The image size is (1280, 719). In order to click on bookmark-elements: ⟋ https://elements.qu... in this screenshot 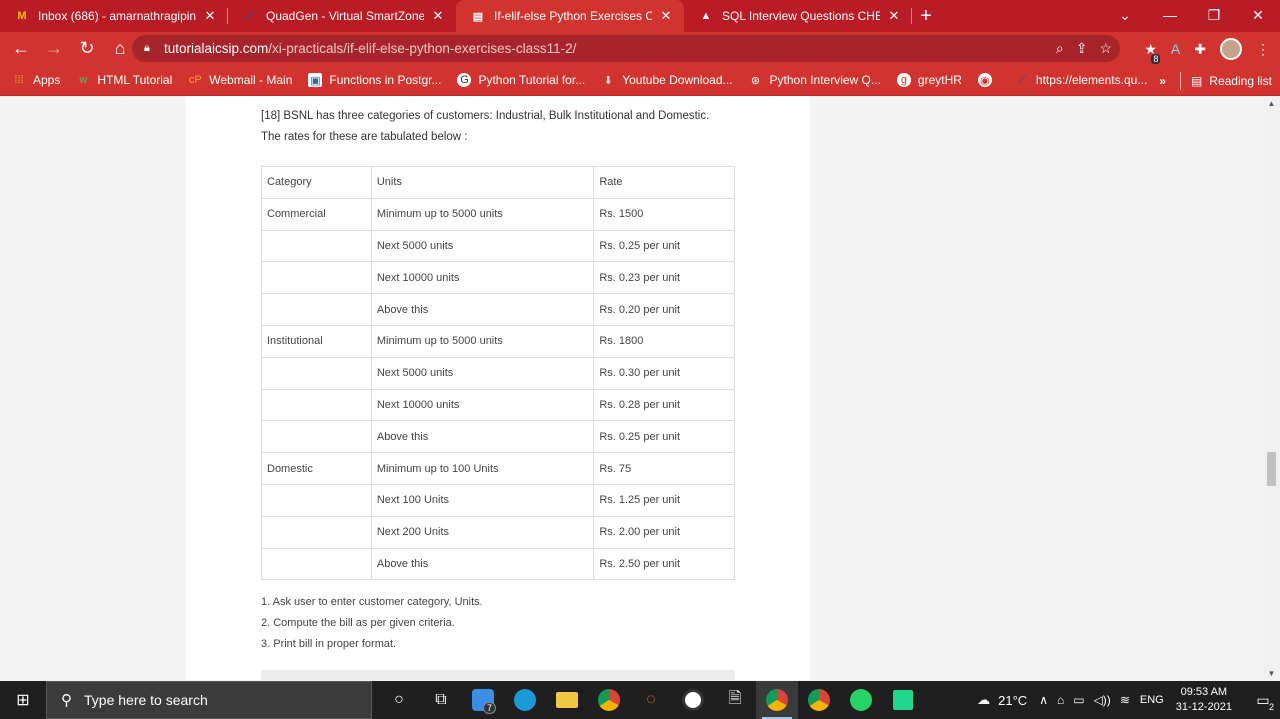, I will do `click(1081, 80)`.